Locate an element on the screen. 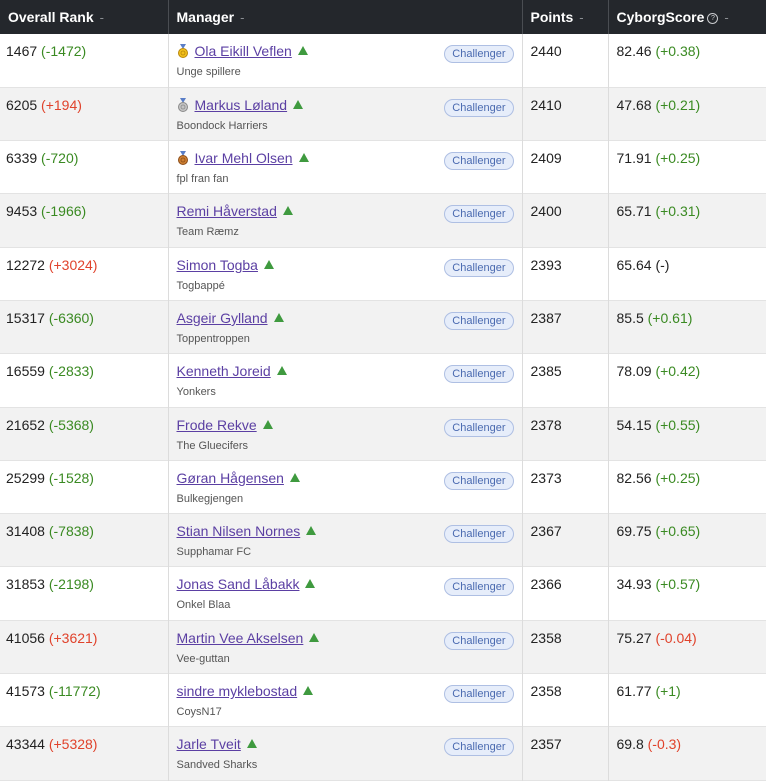 This screenshot has width=766, height=781. manager-cell: Simon Togba Togbappé Challenger is located at coordinates (345, 274).